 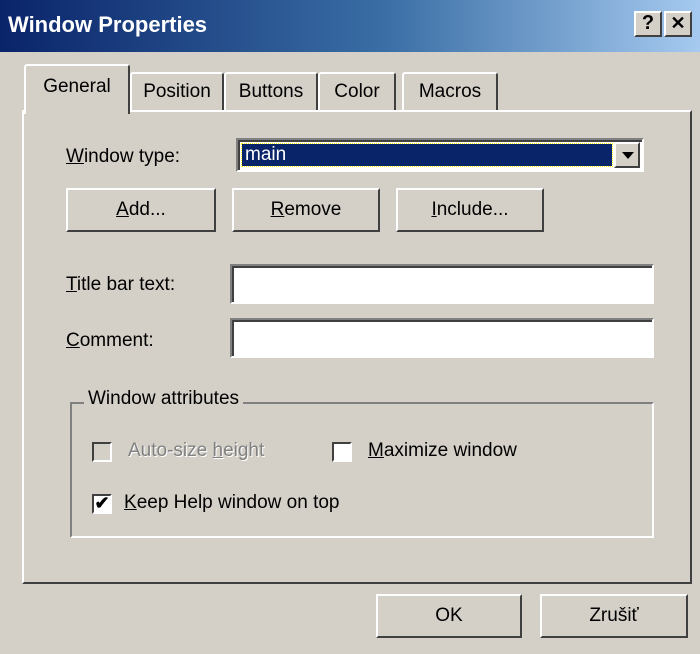 What do you see at coordinates (442, 338) in the screenshot?
I see `comment-input` at bounding box center [442, 338].